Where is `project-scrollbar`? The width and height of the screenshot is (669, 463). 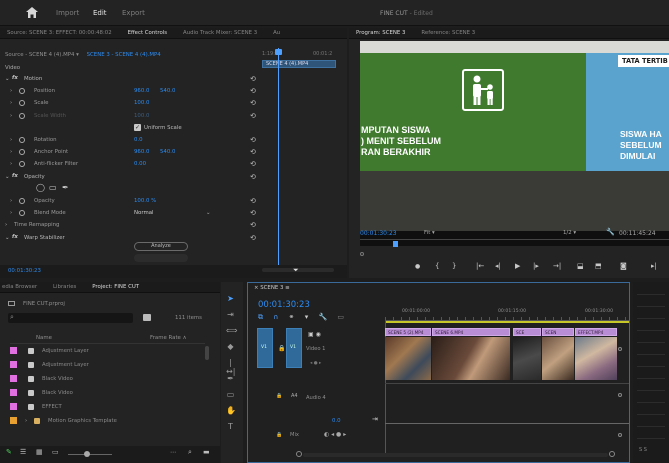 project-scrollbar is located at coordinates (207, 353).